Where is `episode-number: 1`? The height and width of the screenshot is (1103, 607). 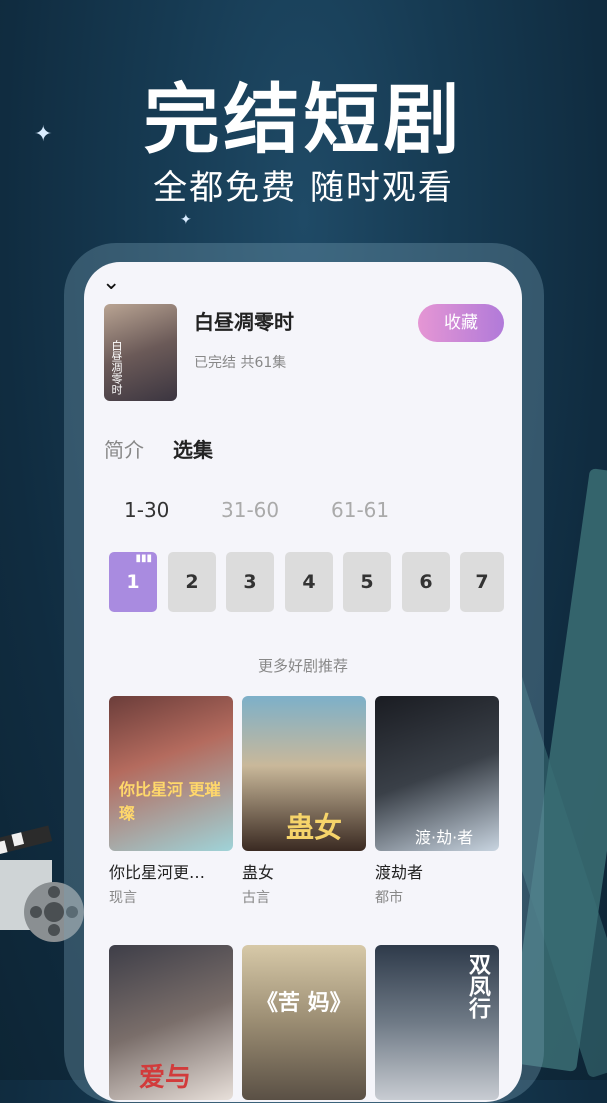 episode-number: 1 is located at coordinates (133, 582).